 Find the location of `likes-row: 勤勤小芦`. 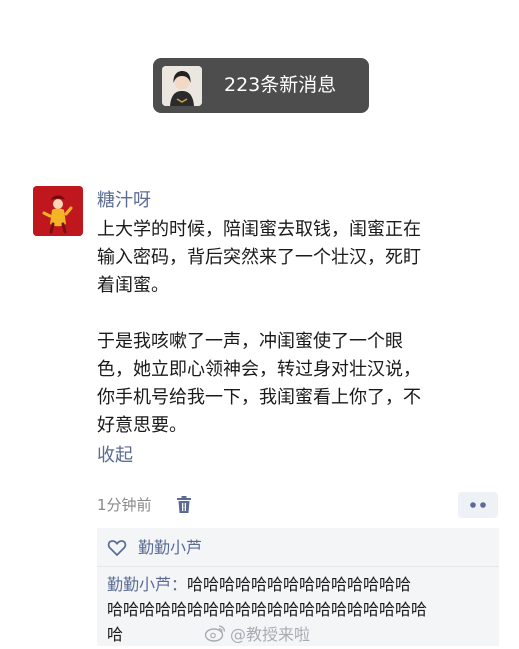

likes-row: 勤勤小芦 is located at coordinates (154, 548).